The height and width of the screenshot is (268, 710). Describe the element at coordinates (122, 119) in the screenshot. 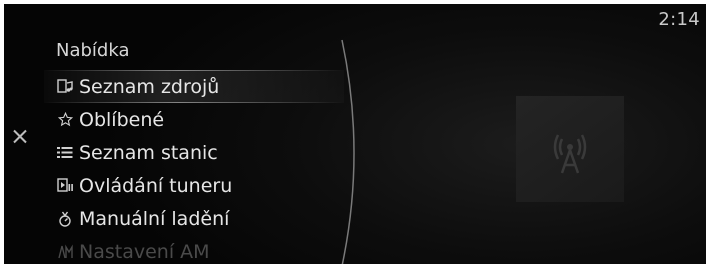

I see `menu-item-label: Oblíbené` at that location.